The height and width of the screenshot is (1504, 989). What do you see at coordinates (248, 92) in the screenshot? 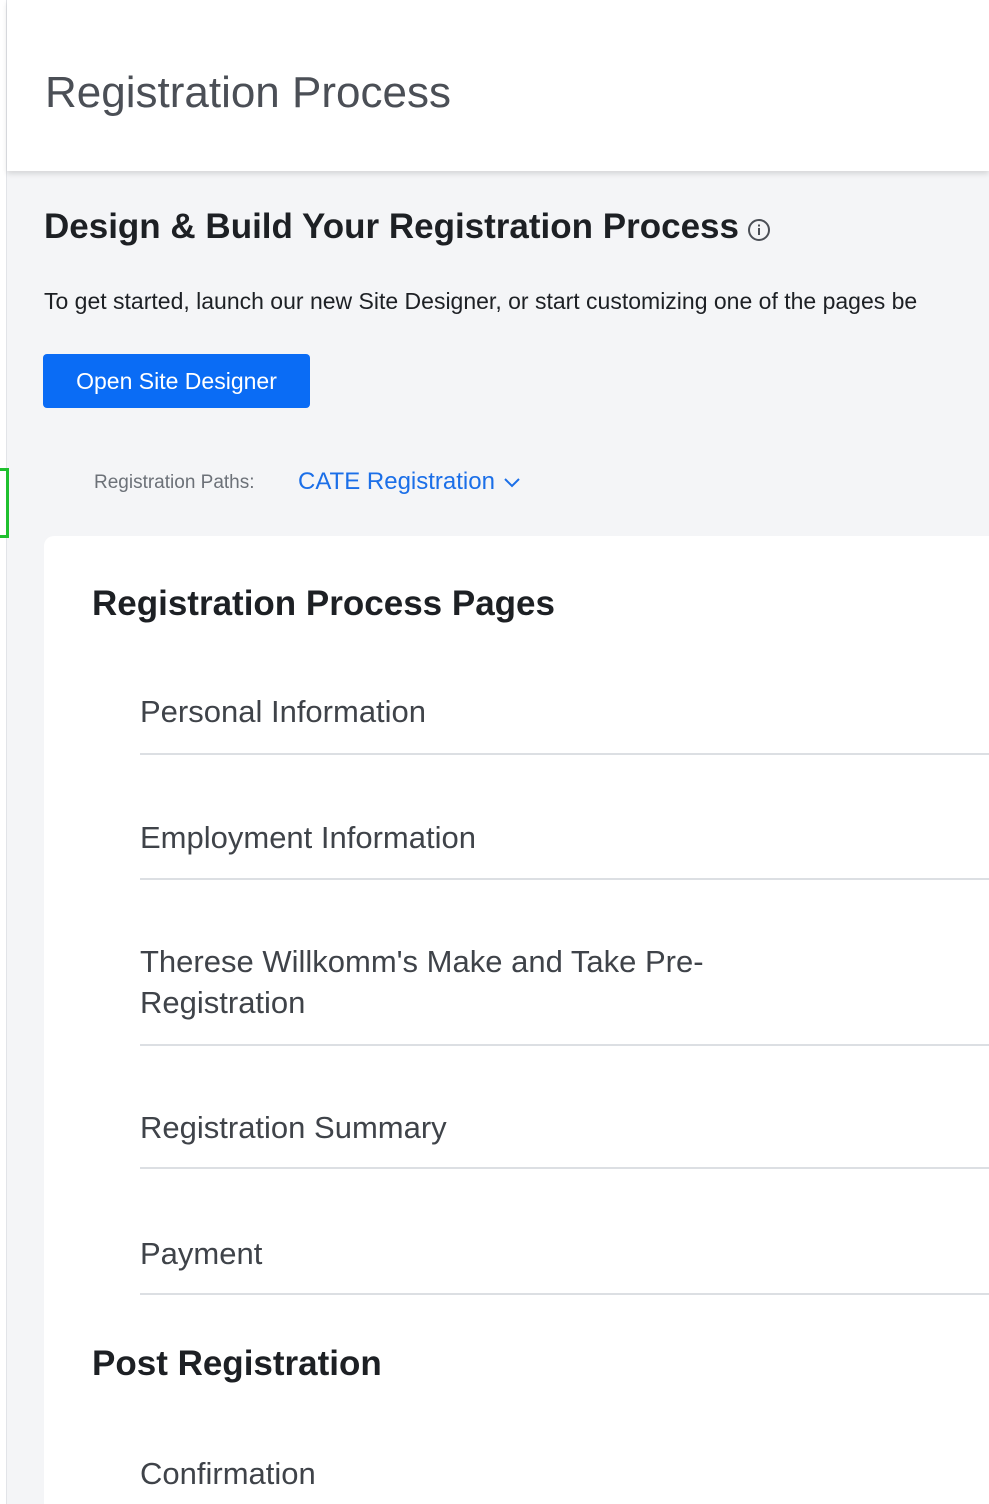
I see `page-title: Registration Process` at bounding box center [248, 92].